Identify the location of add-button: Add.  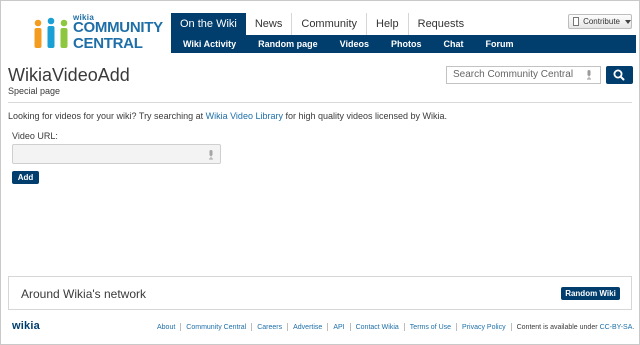
(25, 177).